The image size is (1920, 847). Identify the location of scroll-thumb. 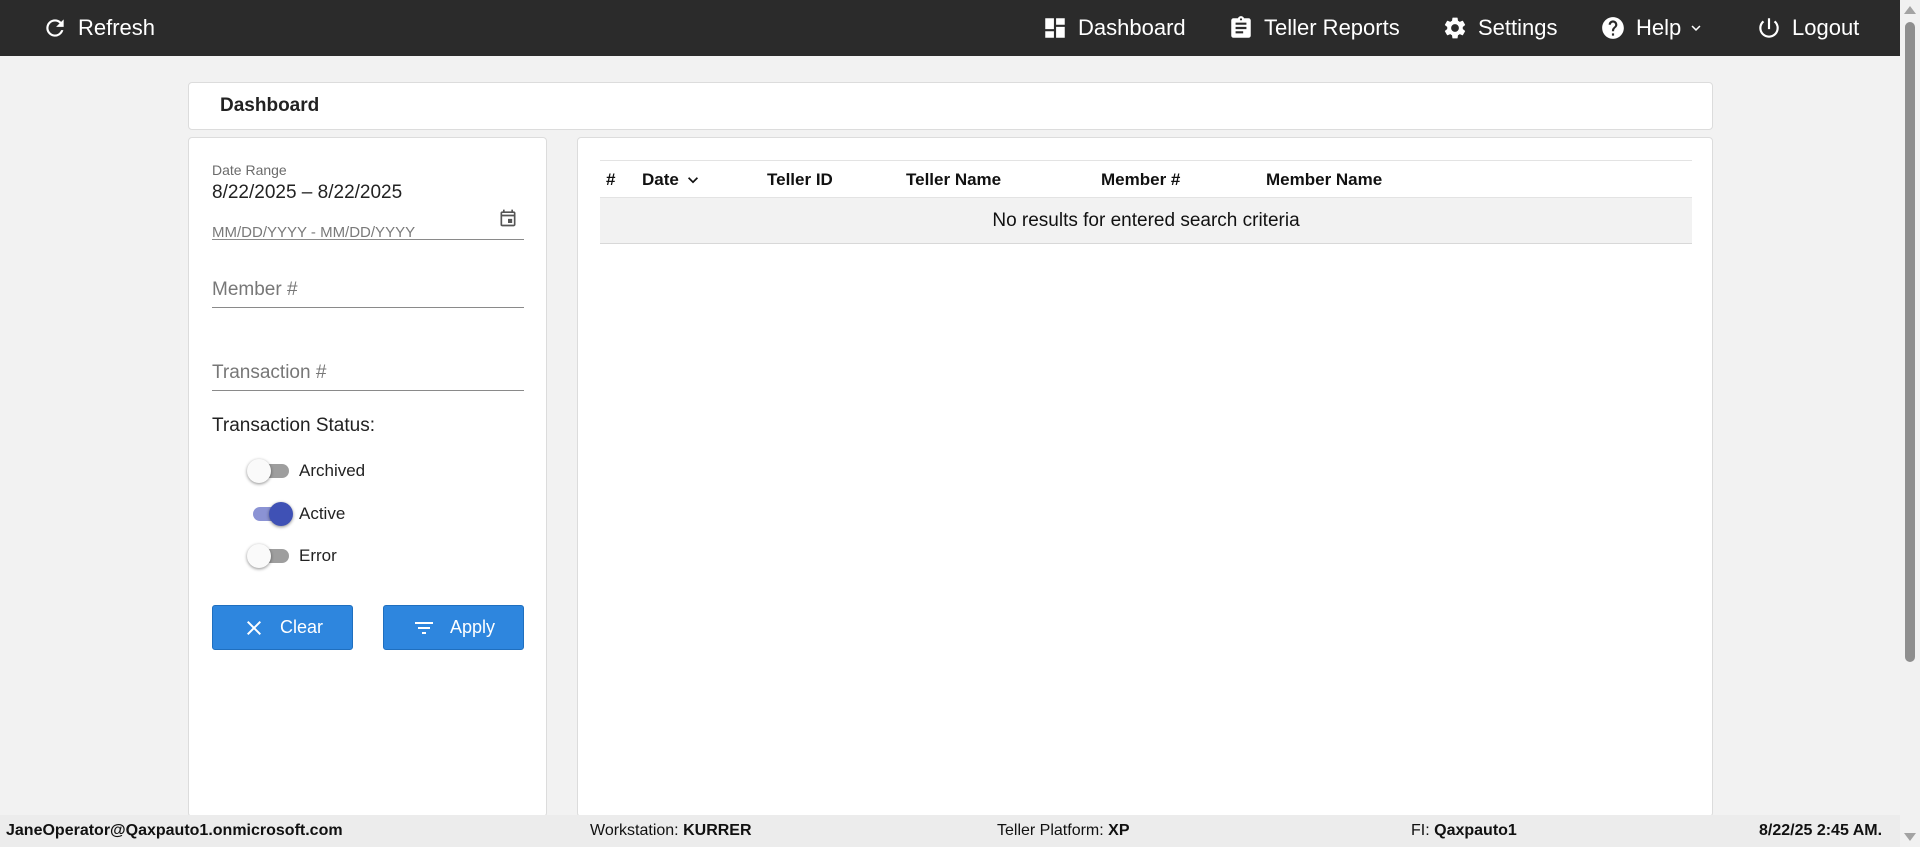
(1910, 342).